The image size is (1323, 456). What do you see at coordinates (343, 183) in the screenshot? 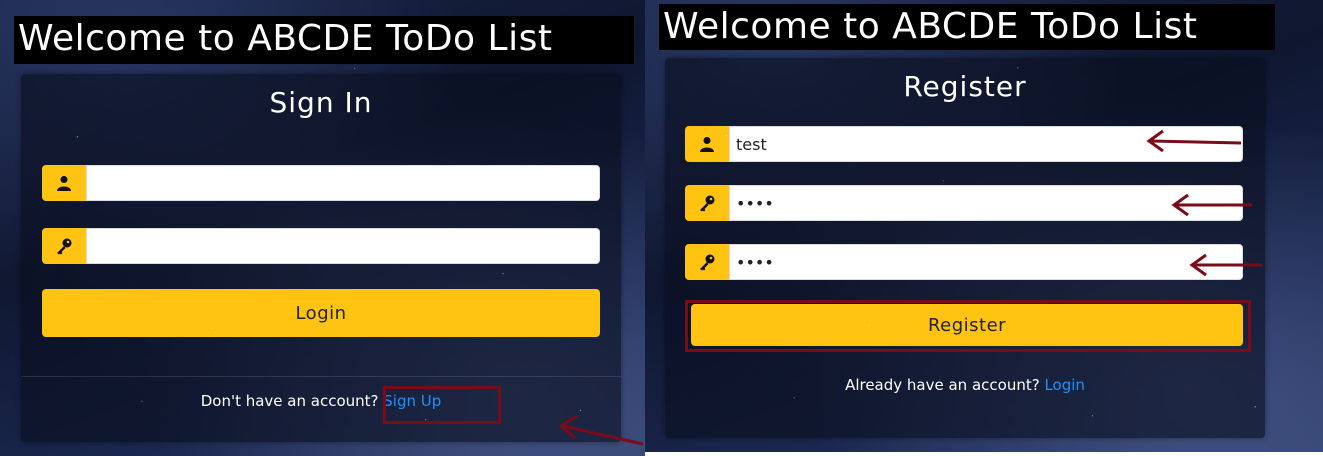
I see `username-input` at bounding box center [343, 183].